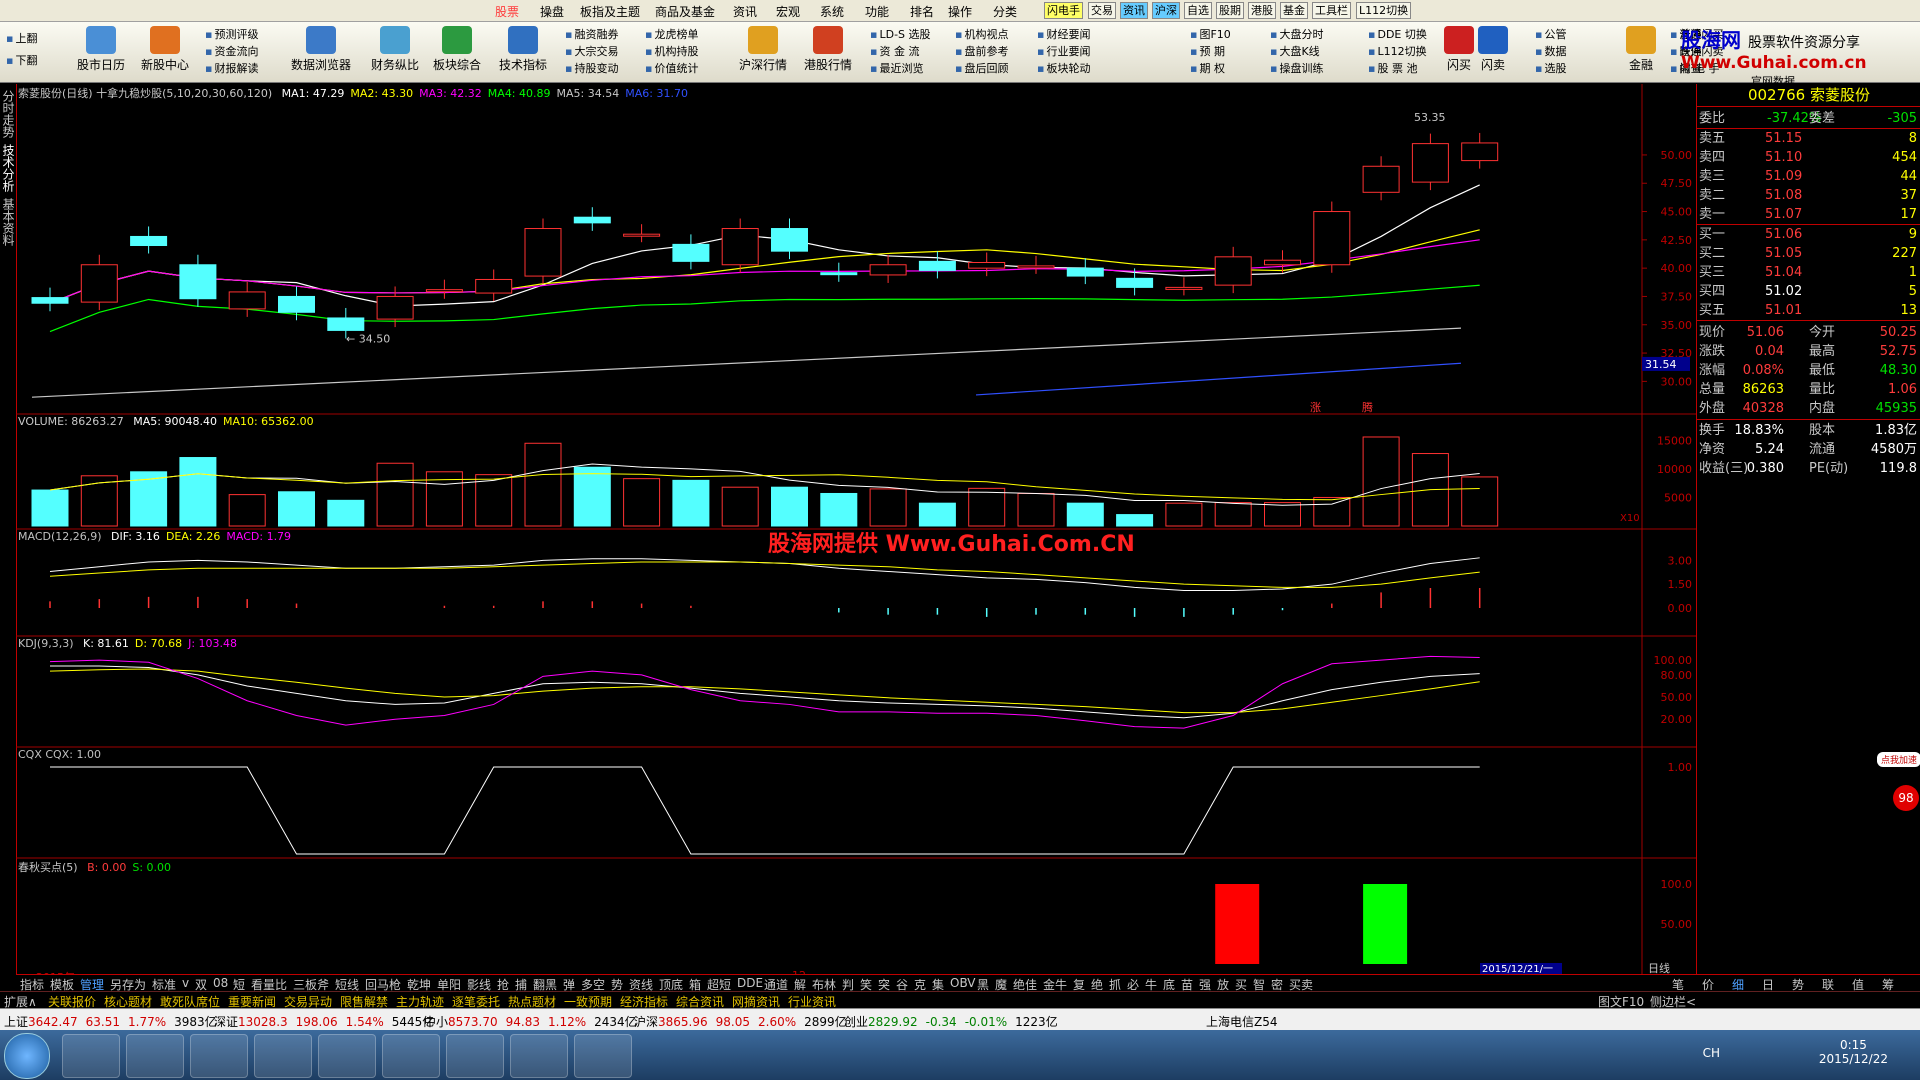 This screenshot has width=1920, height=1080. What do you see at coordinates (1808, 253) in the screenshot?
I see `bid-row-1: 买二 51.05 227` at bounding box center [1808, 253].